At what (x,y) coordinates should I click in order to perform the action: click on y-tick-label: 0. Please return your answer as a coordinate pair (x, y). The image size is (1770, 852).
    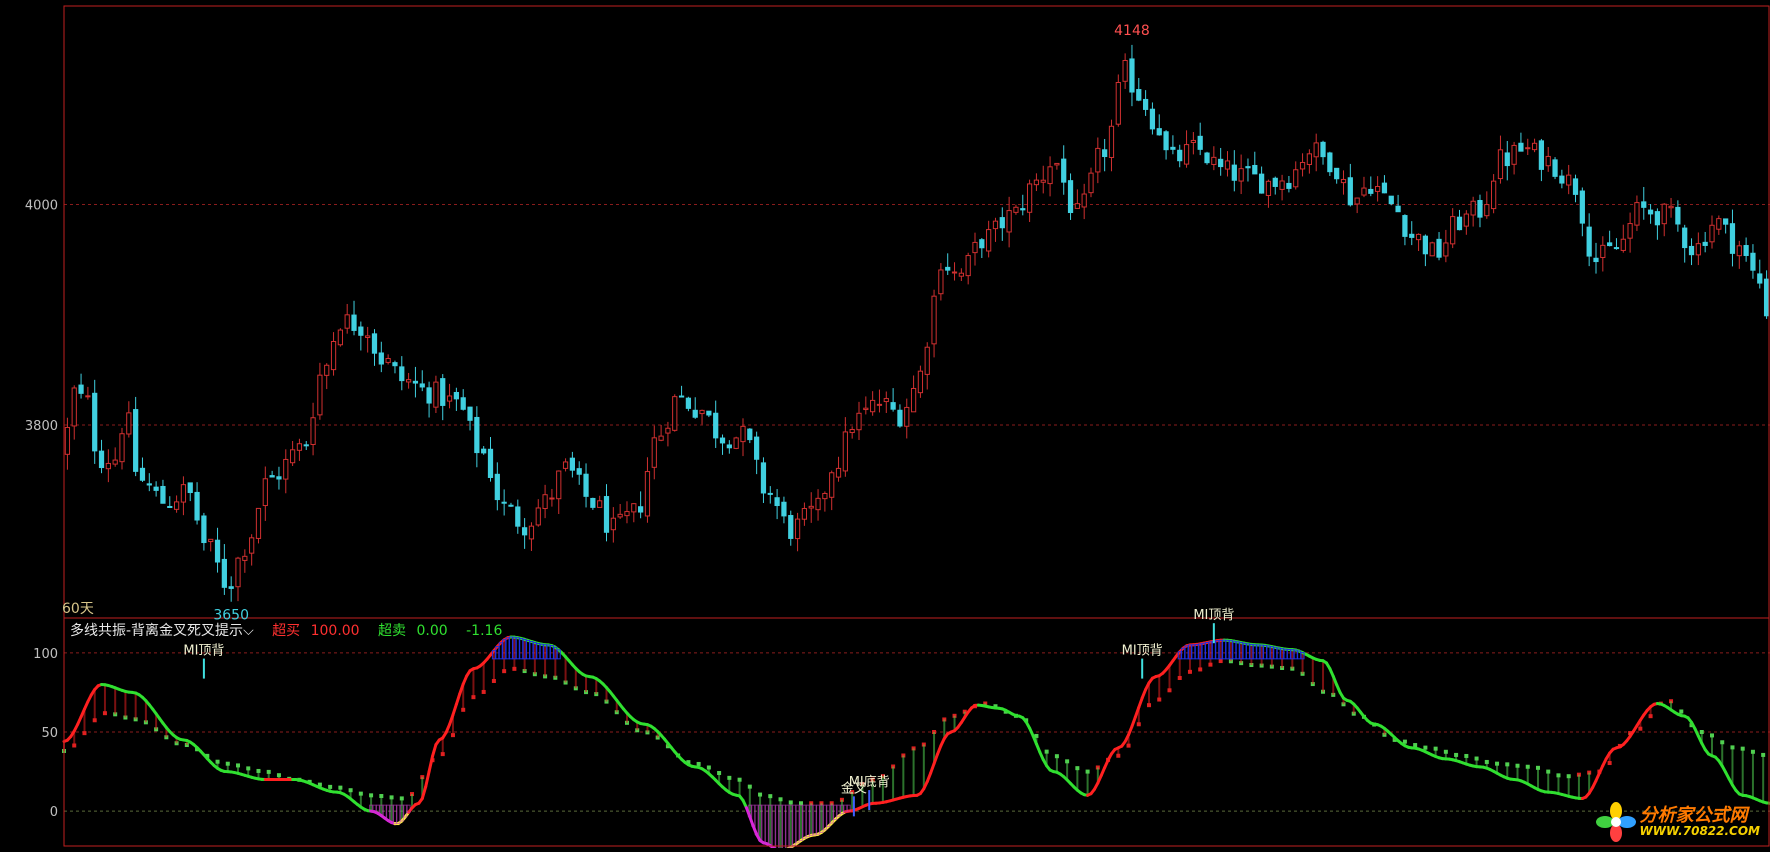
    Looking at the image, I should click on (54, 812).